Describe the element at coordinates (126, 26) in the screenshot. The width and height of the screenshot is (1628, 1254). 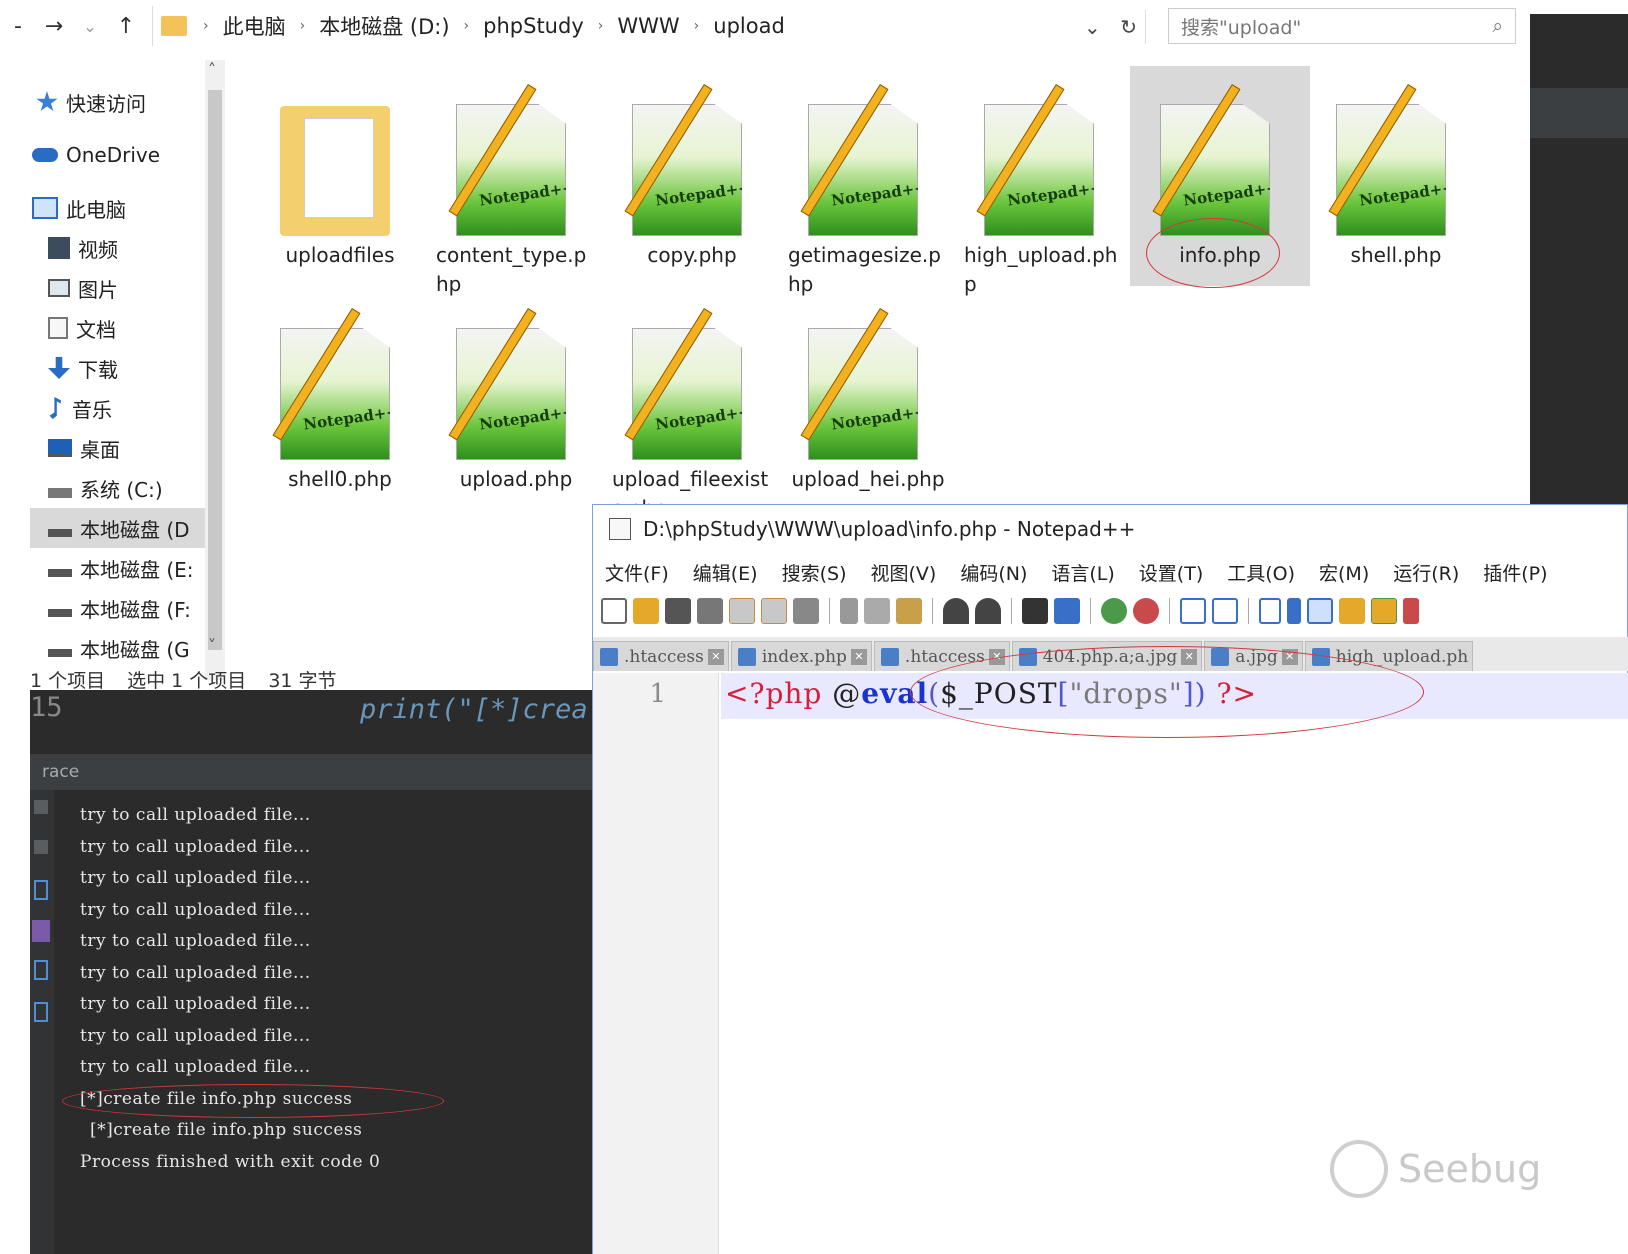
I see `up-button: ↑` at that location.